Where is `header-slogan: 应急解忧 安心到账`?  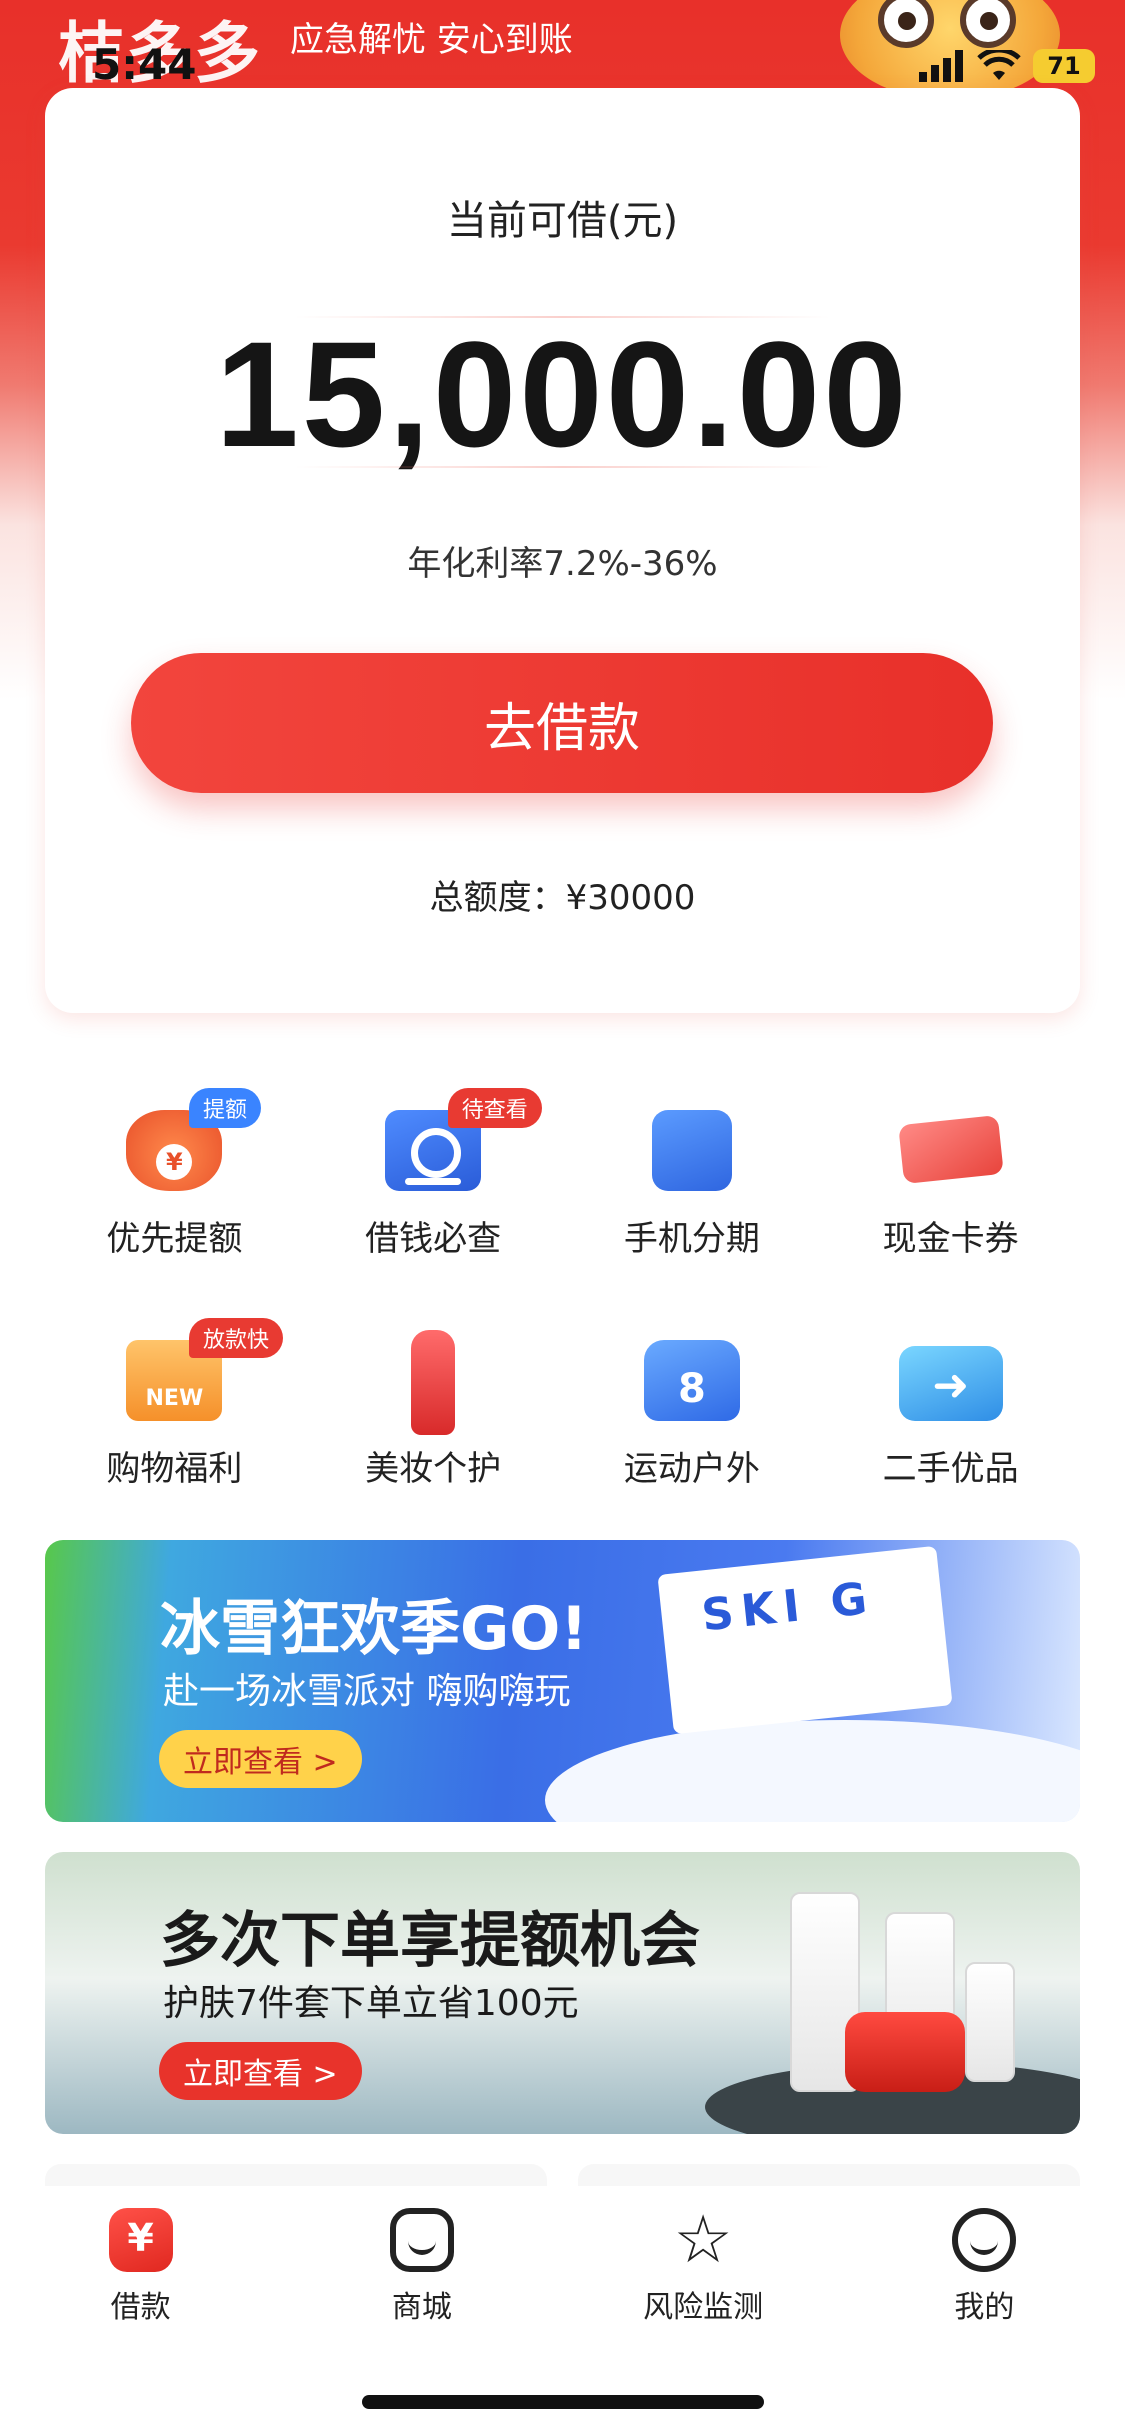 header-slogan: 应急解忧 安心到账 is located at coordinates (431, 40).